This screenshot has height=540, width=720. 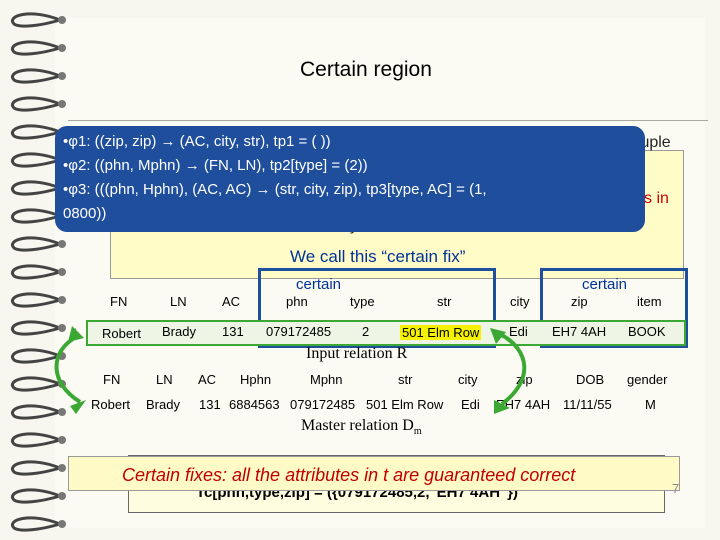 I want to click on r-col-type: type, so click(x=362, y=301).